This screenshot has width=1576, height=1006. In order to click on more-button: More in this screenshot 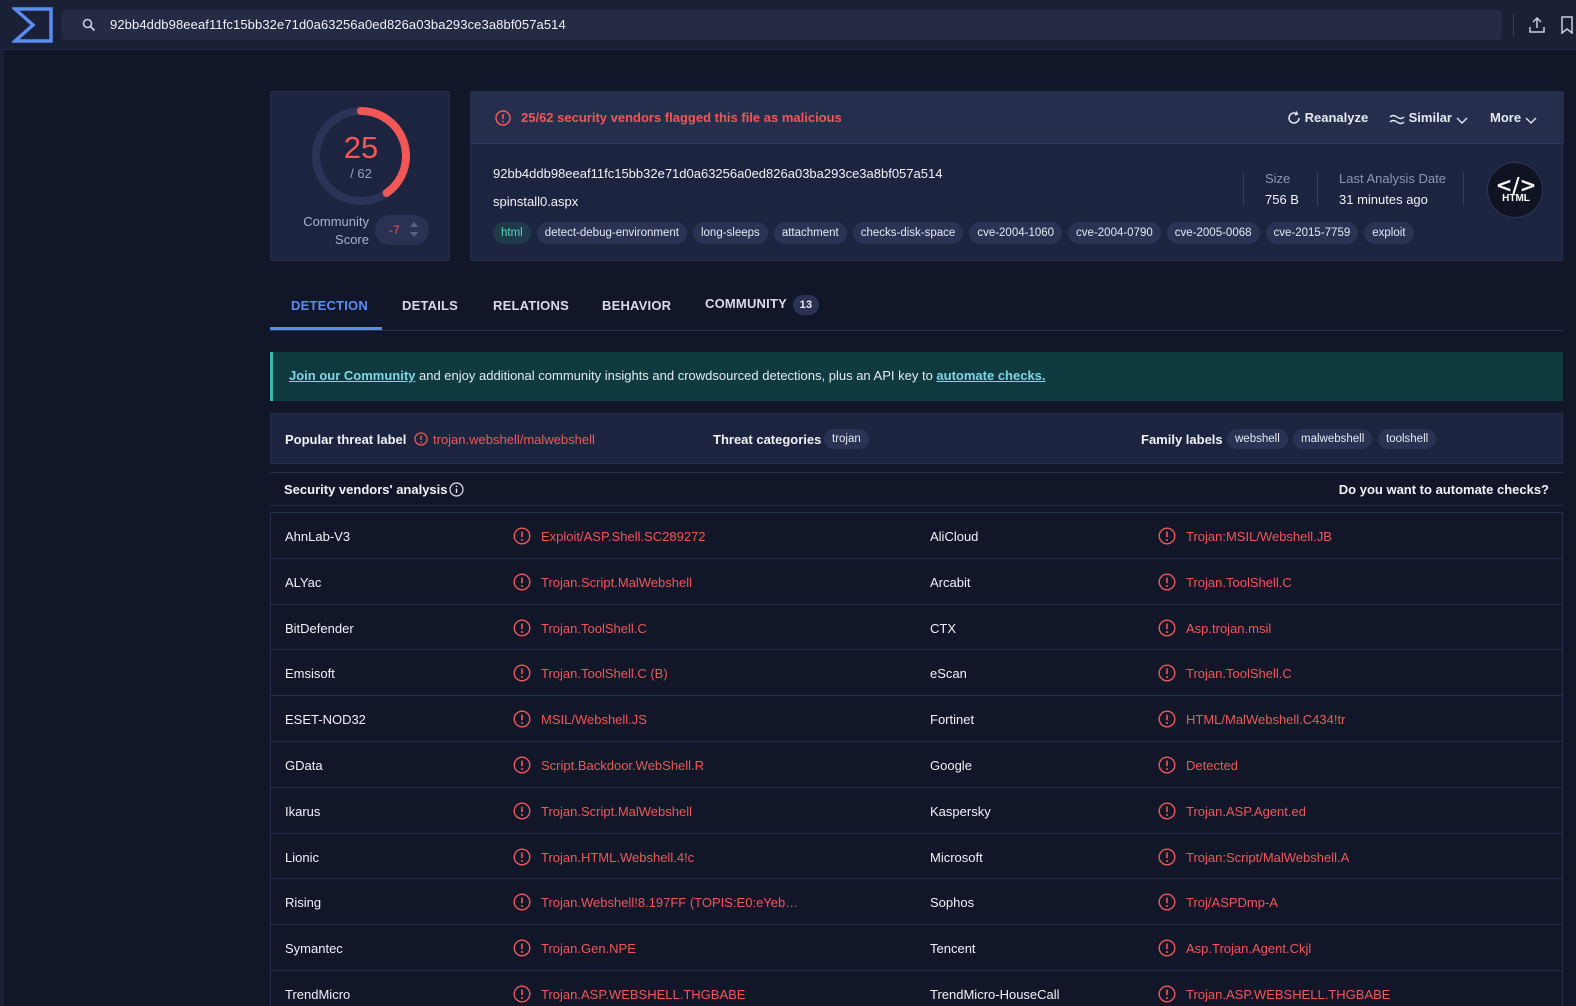, I will do `click(1513, 117)`.